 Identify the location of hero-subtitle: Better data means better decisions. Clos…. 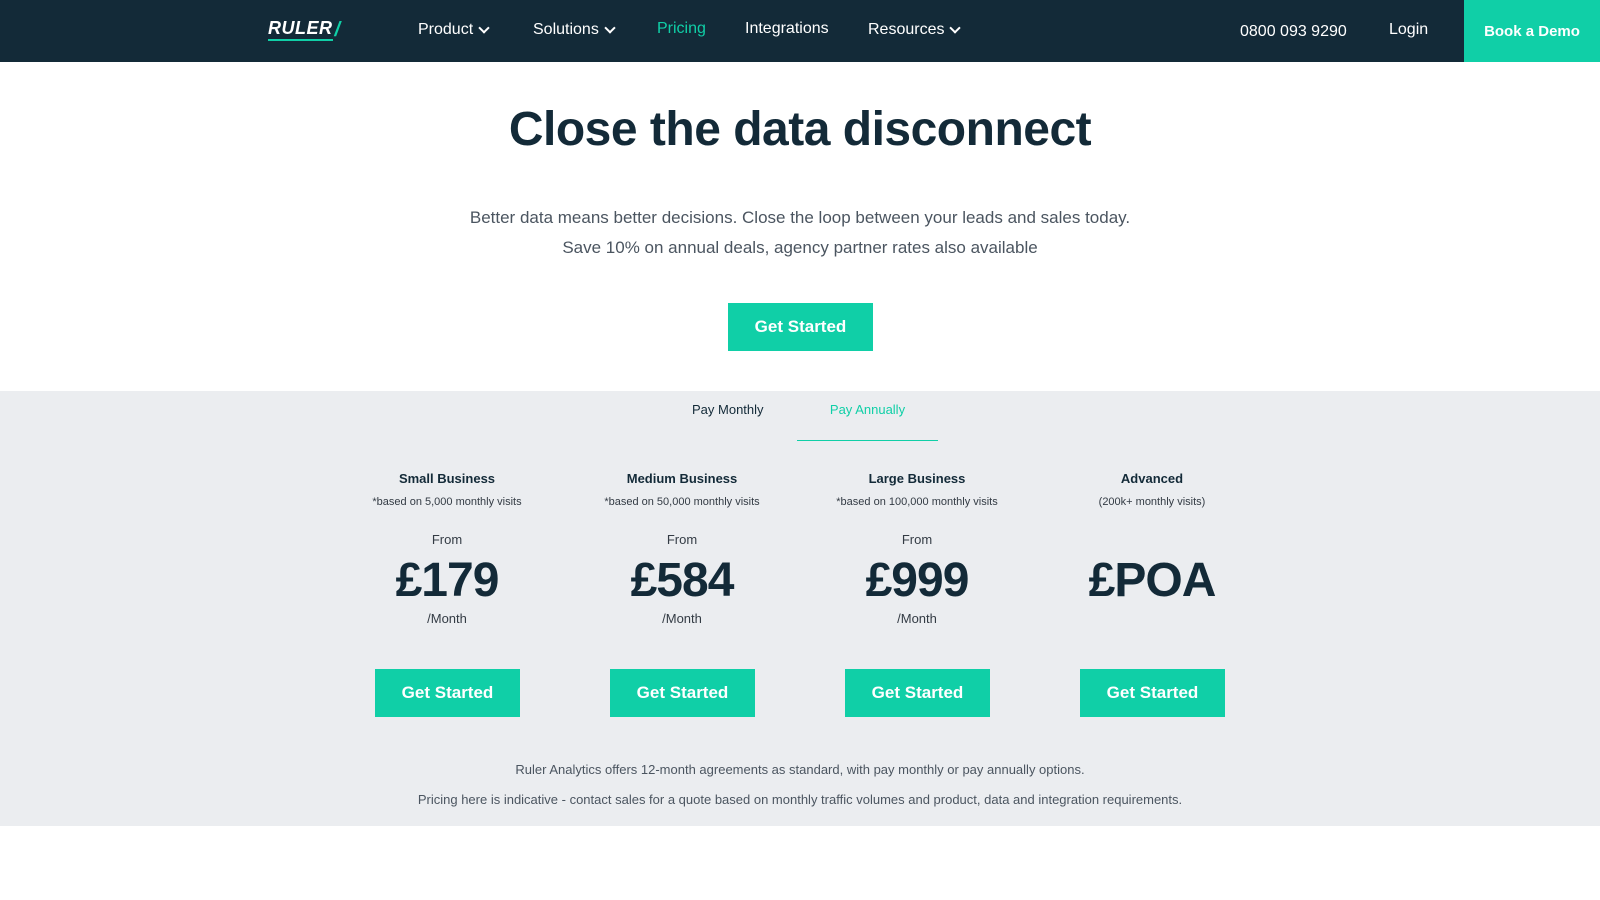
(800, 217).